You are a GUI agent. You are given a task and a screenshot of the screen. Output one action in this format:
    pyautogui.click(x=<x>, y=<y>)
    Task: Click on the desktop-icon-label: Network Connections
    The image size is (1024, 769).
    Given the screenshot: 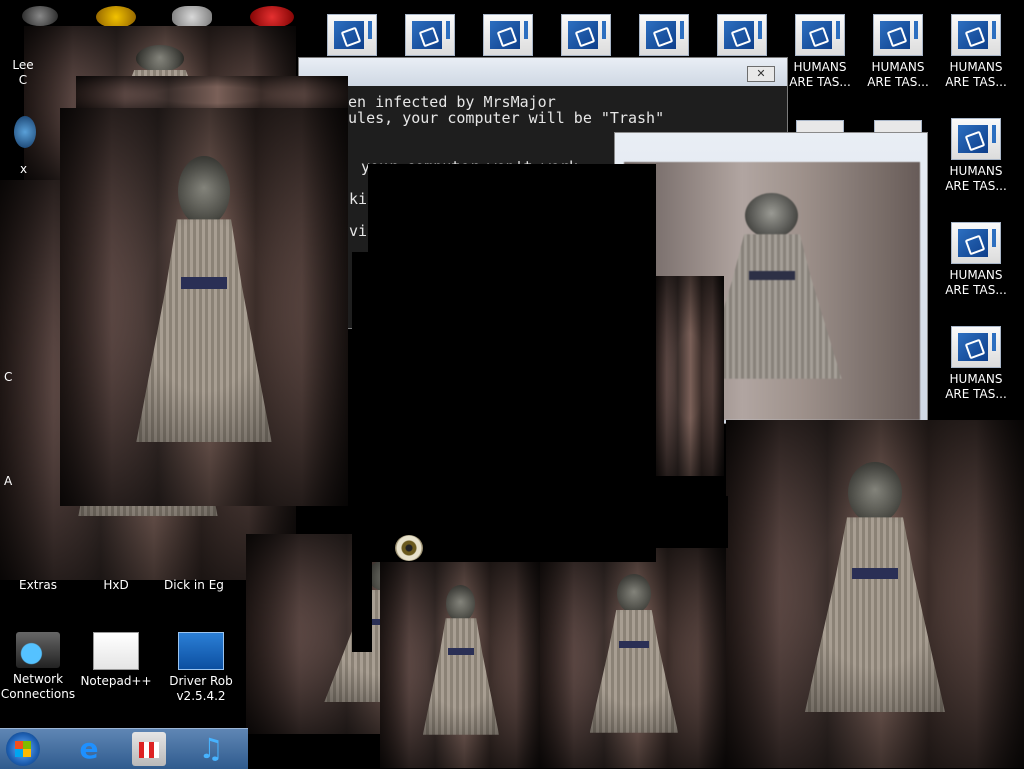 What is the action you would take?
    pyautogui.click(x=38, y=686)
    